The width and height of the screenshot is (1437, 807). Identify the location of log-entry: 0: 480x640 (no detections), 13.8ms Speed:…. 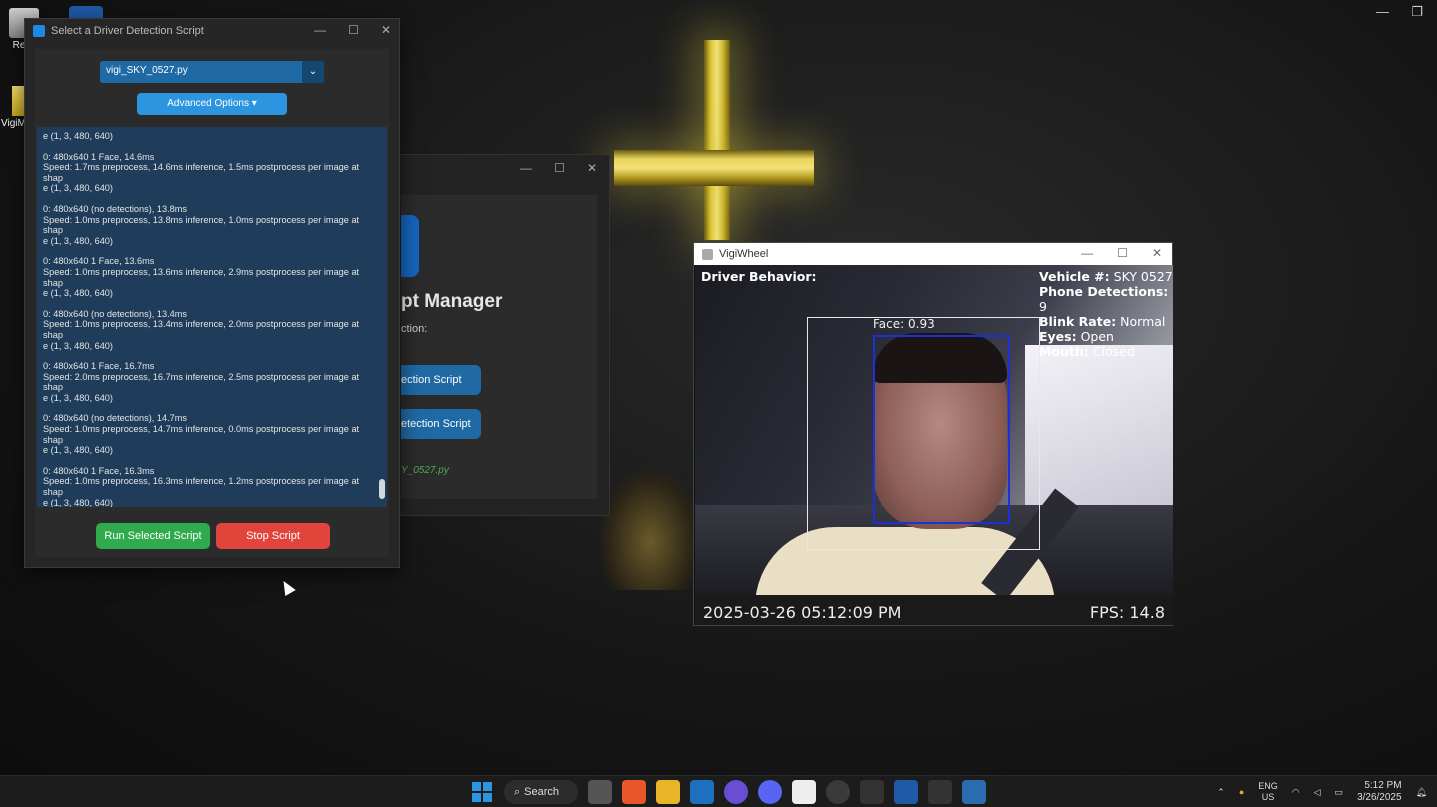
(207, 225).